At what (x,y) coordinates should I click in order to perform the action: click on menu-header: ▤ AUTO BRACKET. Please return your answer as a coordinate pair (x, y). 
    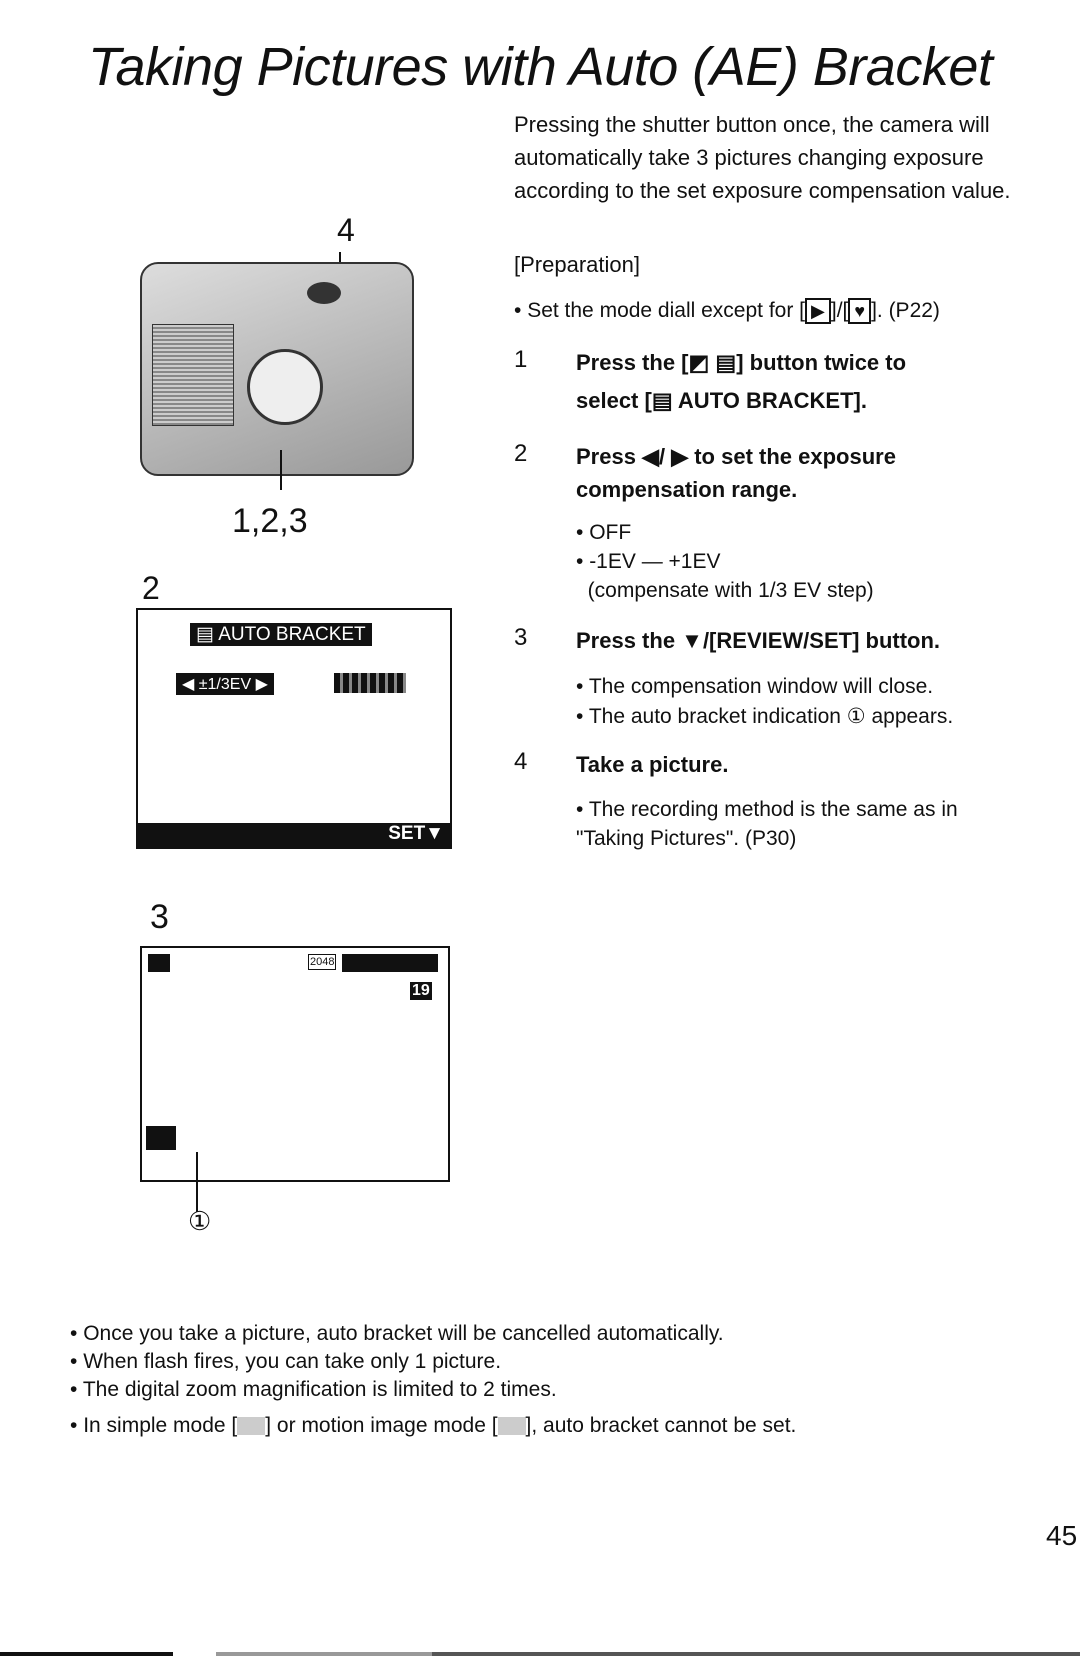
    Looking at the image, I should click on (281, 634).